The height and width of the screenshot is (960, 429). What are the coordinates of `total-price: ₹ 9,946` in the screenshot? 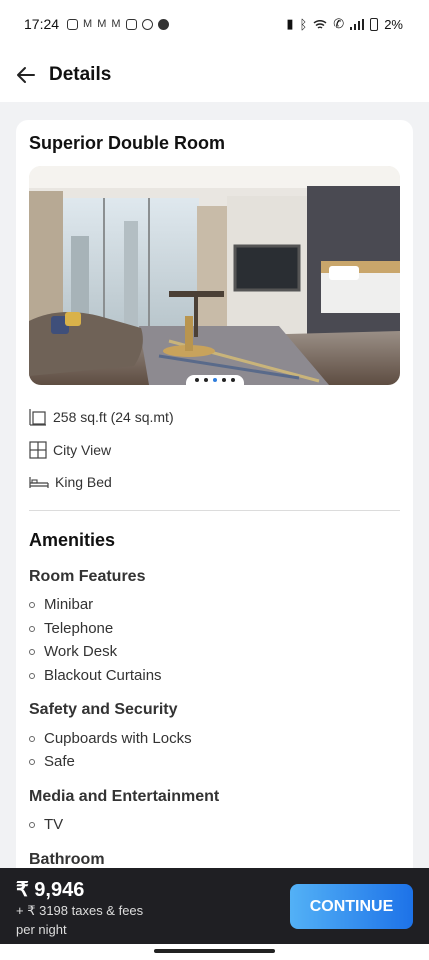 It's located at (50, 890).